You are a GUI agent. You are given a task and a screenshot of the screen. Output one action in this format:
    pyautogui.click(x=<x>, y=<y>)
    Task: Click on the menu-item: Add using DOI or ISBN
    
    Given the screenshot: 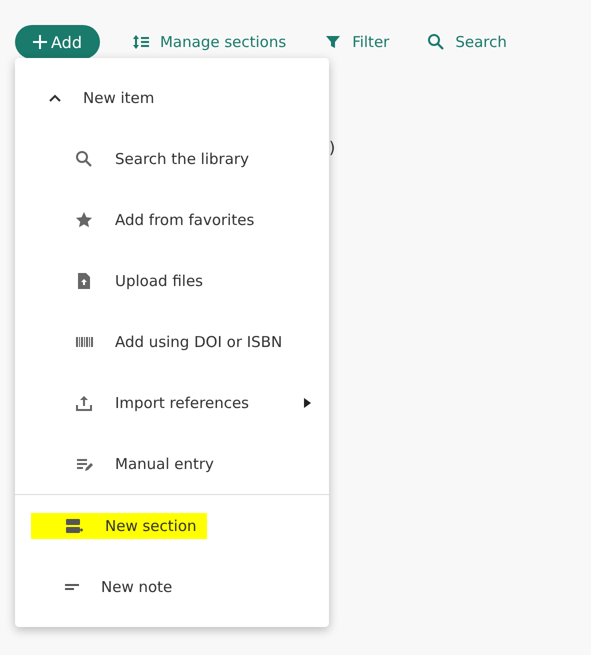 What is the action you would take?
    pyautogui.click(x=172, y=341)
    